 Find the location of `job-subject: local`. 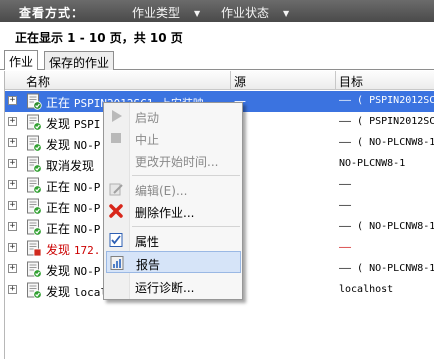

job-subject: local is located at coordinates (90, 292).